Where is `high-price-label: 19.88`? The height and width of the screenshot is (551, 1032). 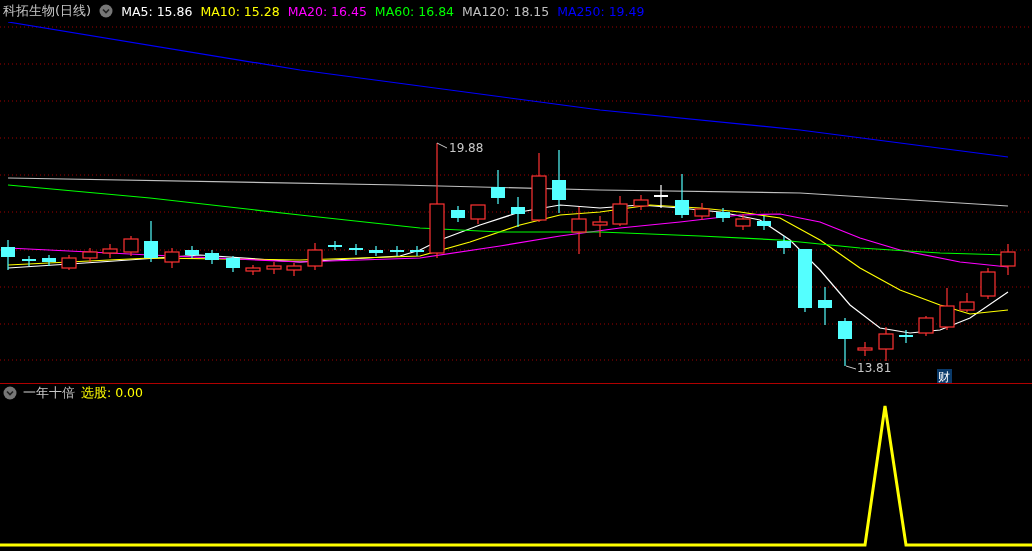
high-price-label: 19.88 is located at coordinates (466, 148).